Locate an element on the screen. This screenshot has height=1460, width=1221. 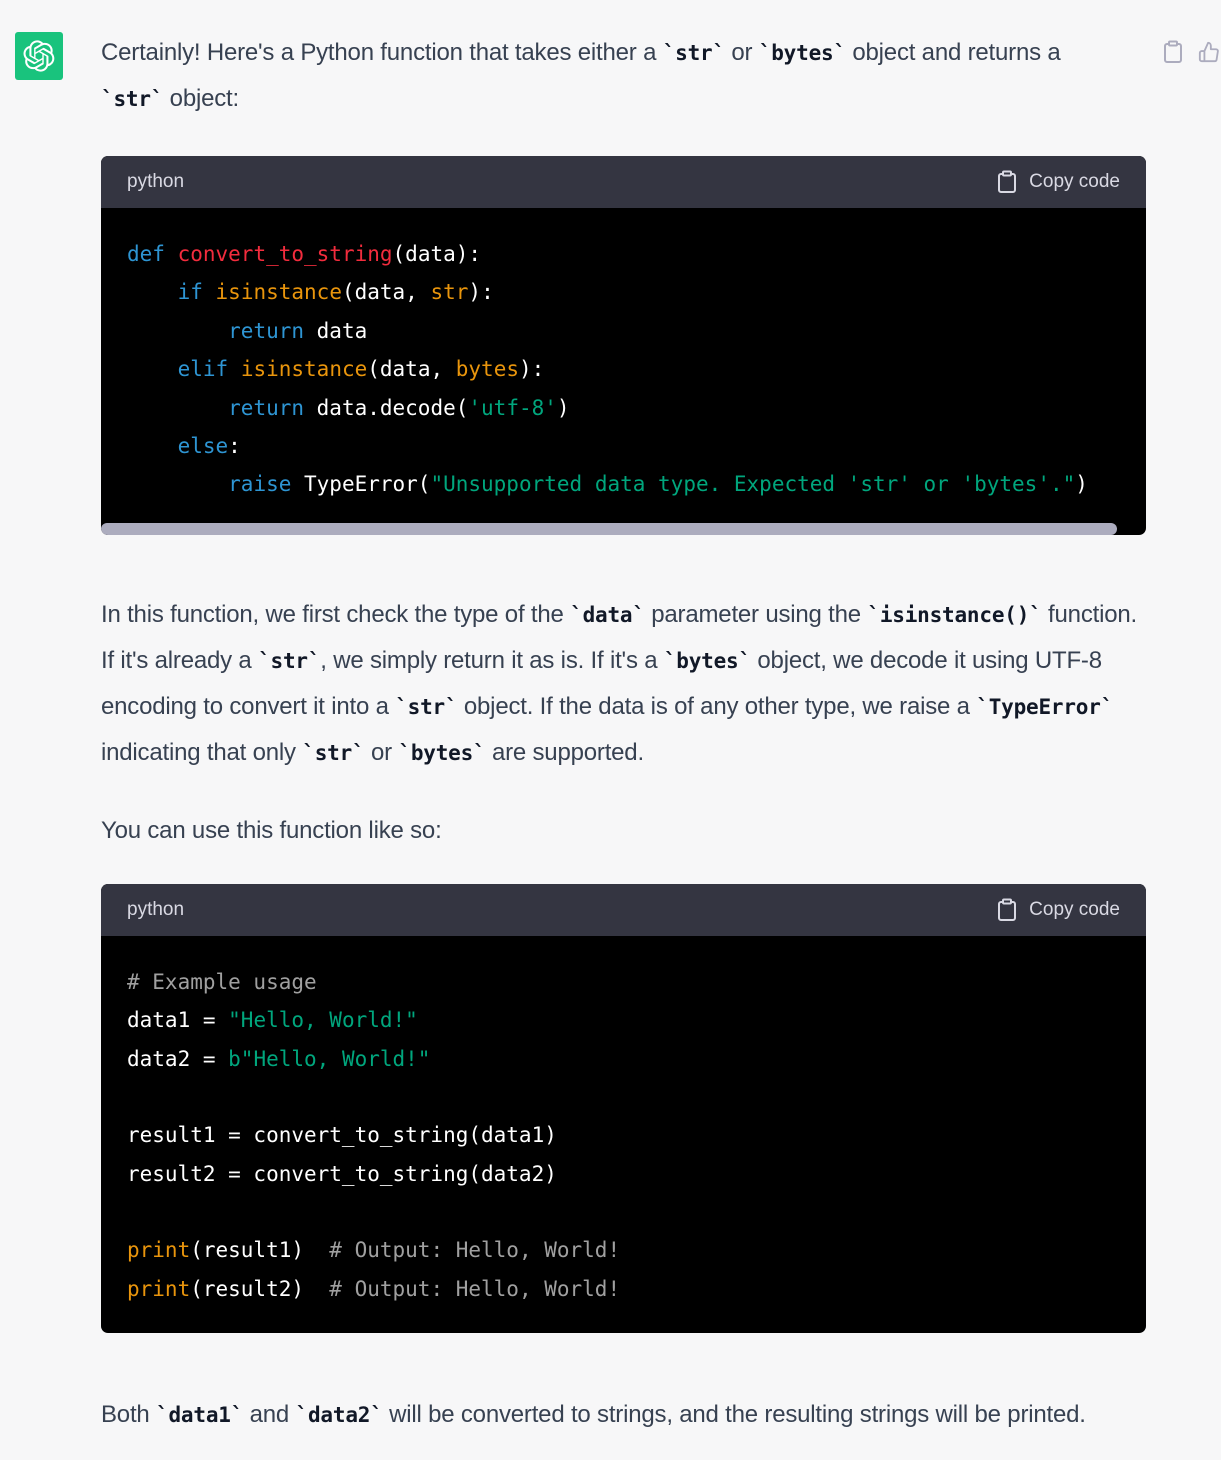
code-token: return is located at coordinates (266, 407).